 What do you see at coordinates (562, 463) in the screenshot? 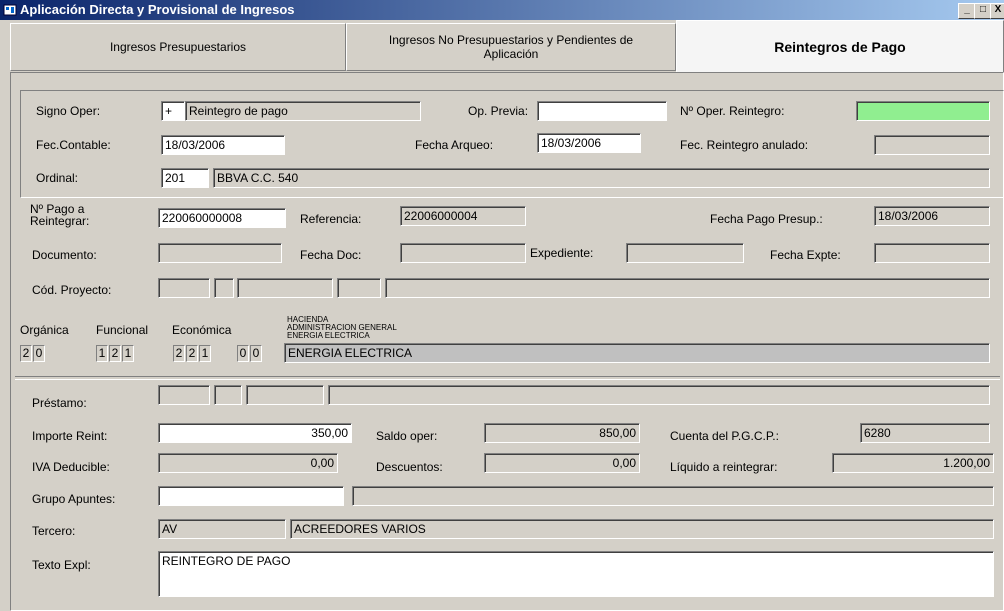
I see `descuentos-field: 0,00` at bounding box center [562, 463].